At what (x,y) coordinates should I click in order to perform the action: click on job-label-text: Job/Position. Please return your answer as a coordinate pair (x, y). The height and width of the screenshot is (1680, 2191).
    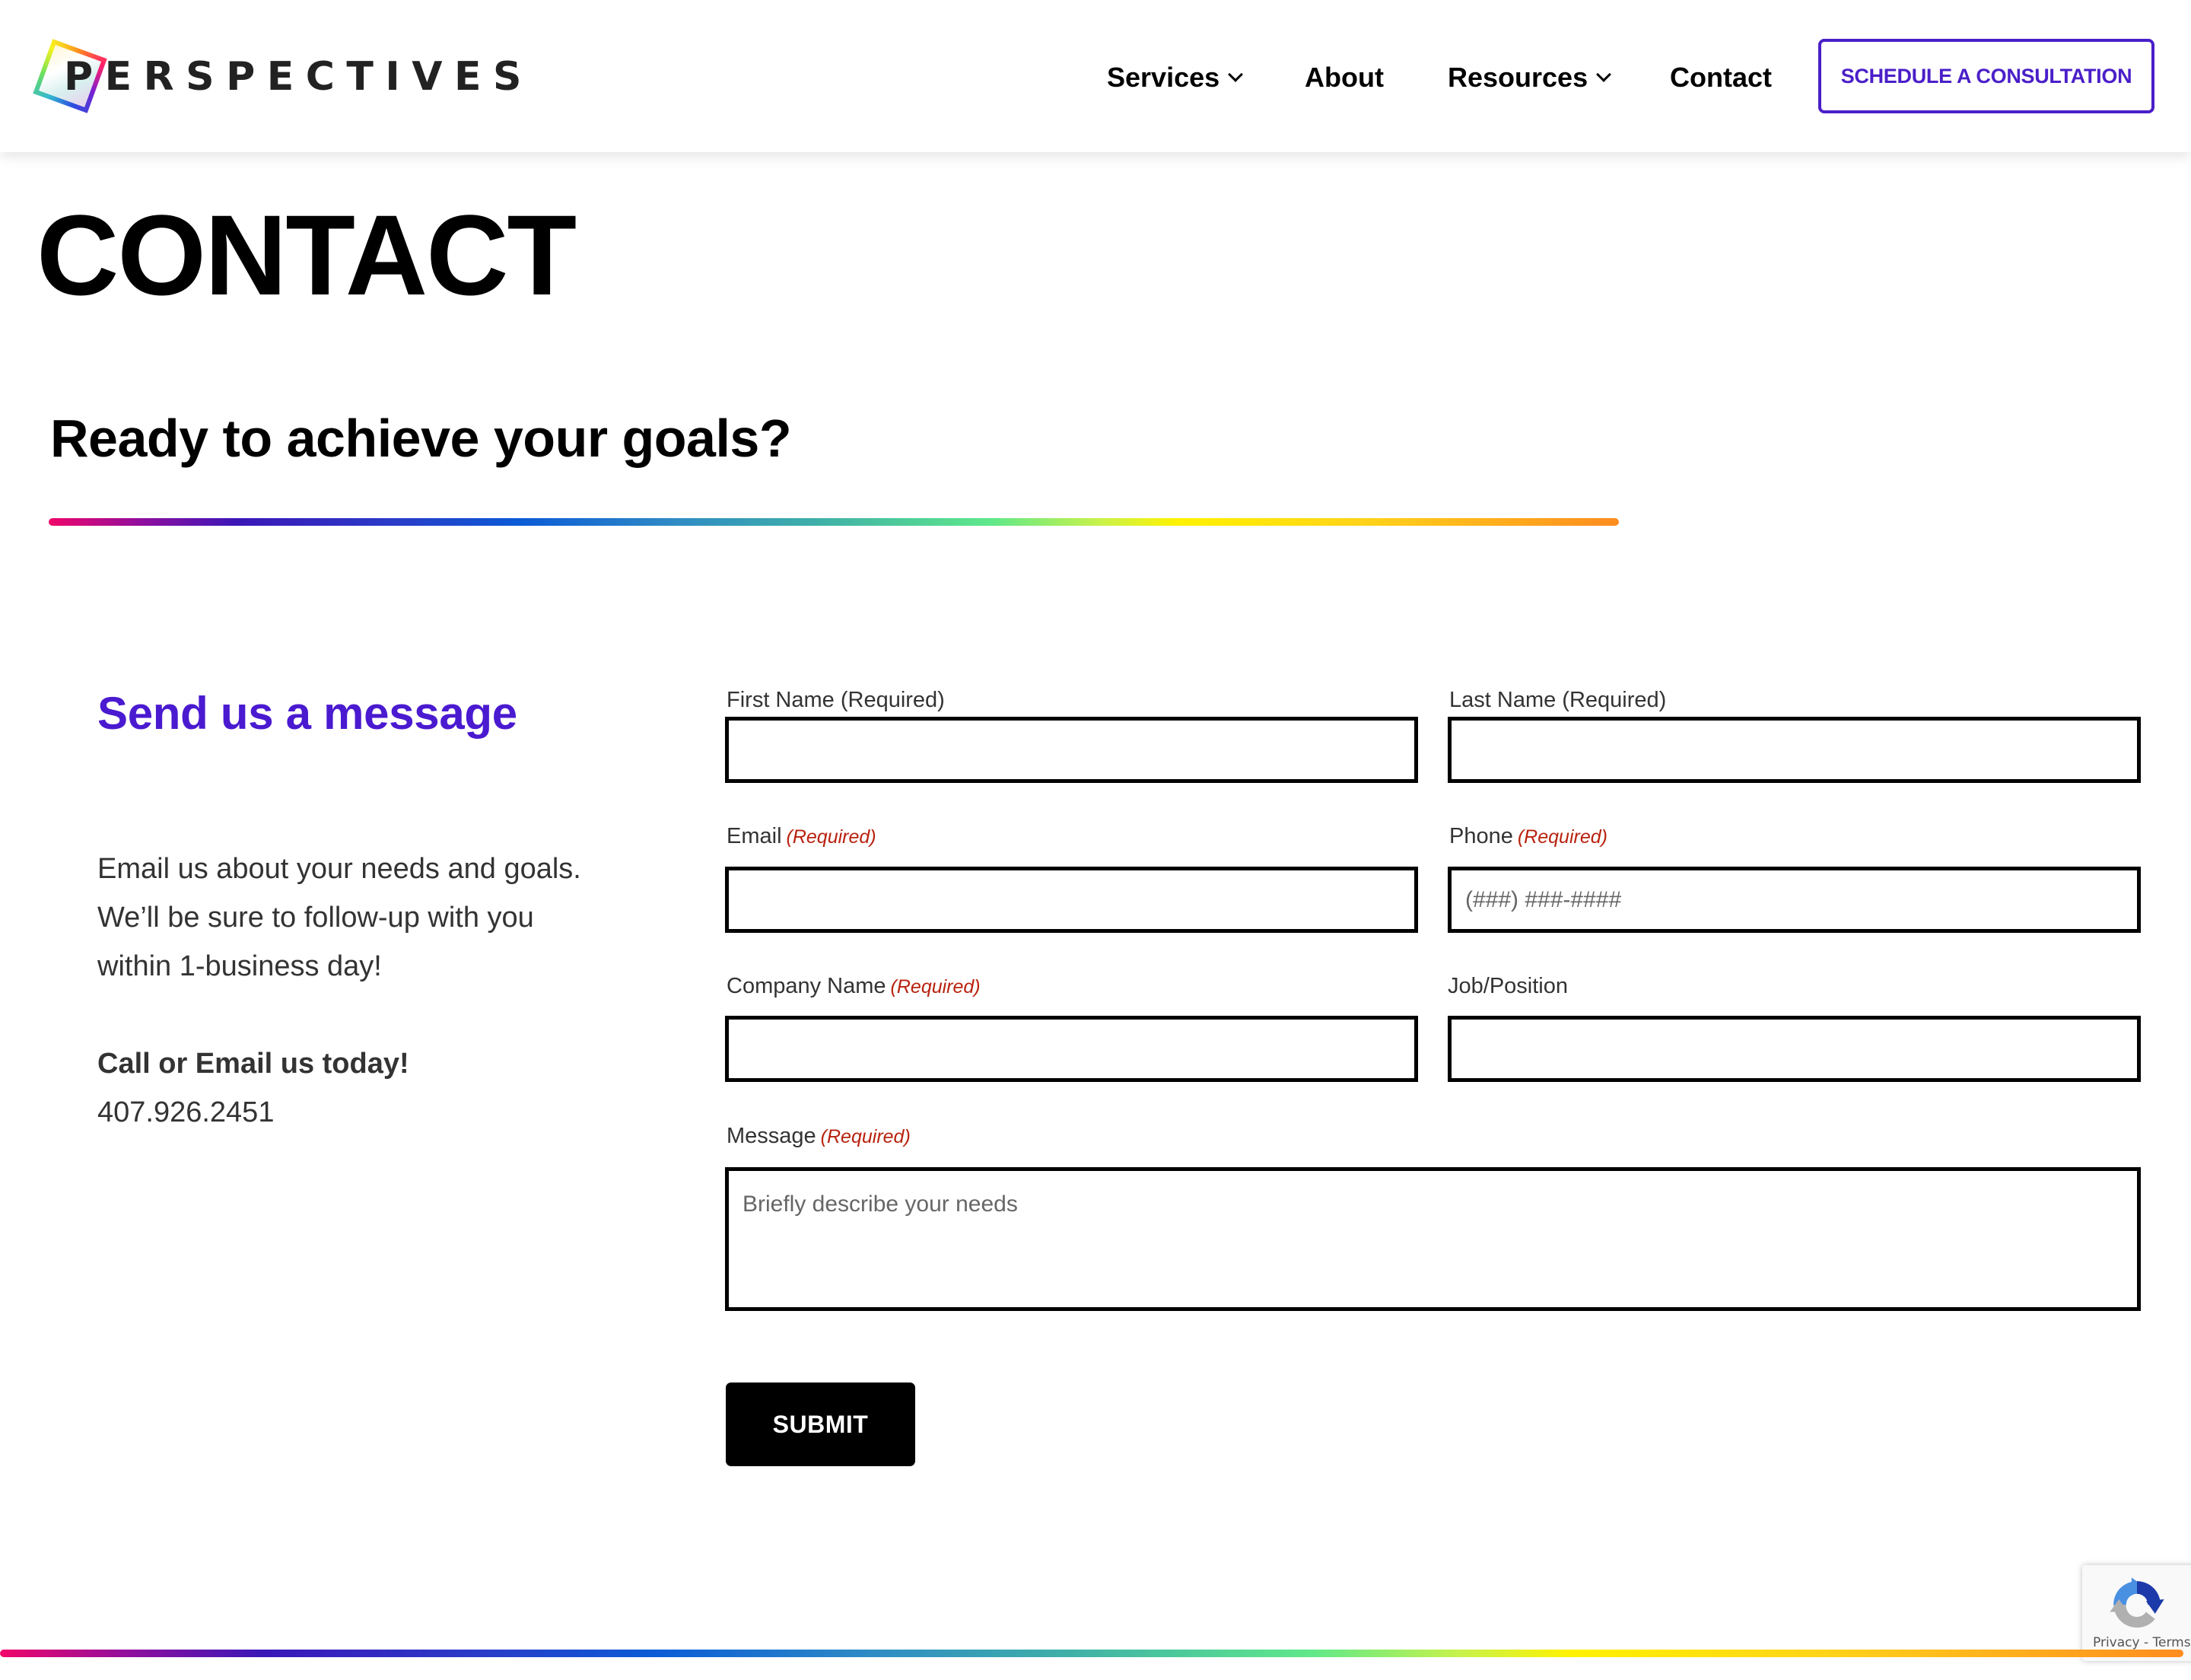
    Looking at the image, I should click on (1508, 986).